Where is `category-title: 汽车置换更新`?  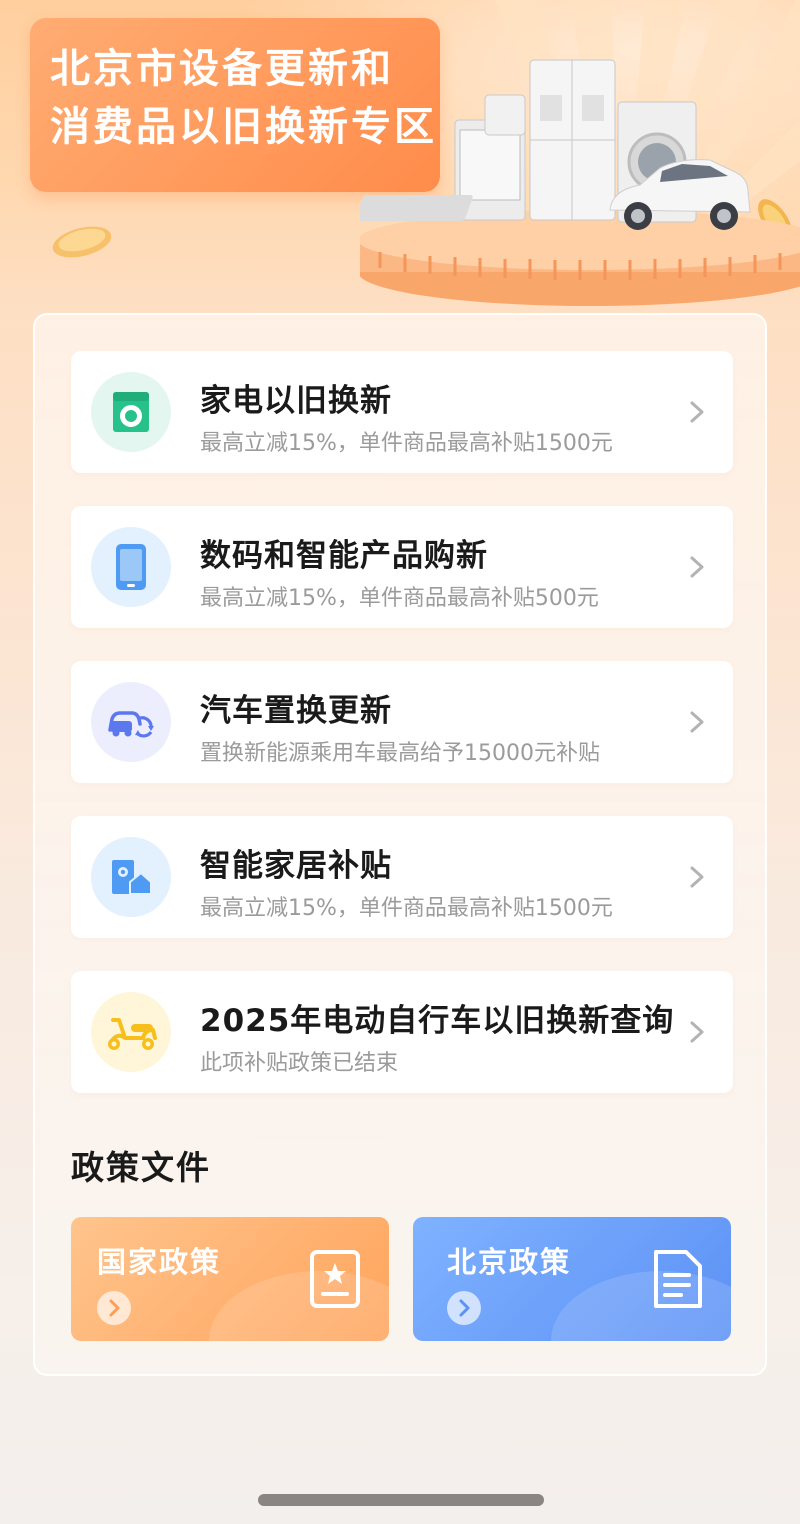
category-title: 汽车置换更新 is located at coordinates (296, 711).